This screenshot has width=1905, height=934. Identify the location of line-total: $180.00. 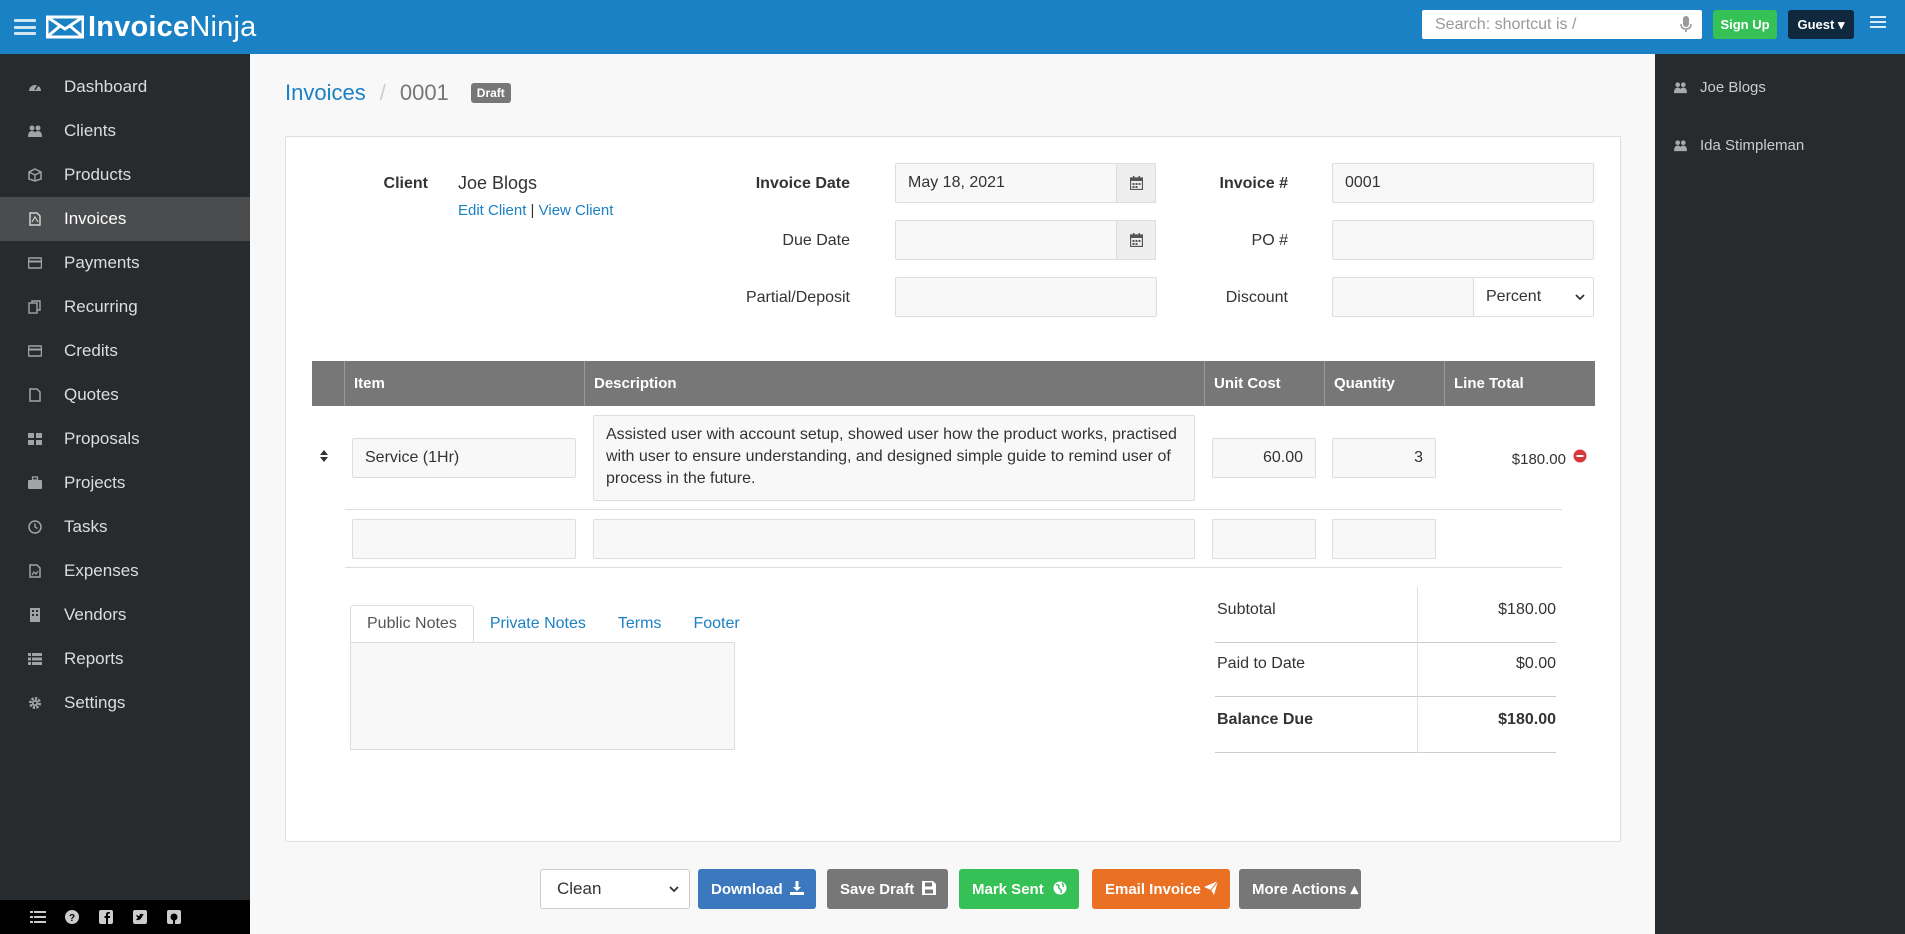
(1538, 459).